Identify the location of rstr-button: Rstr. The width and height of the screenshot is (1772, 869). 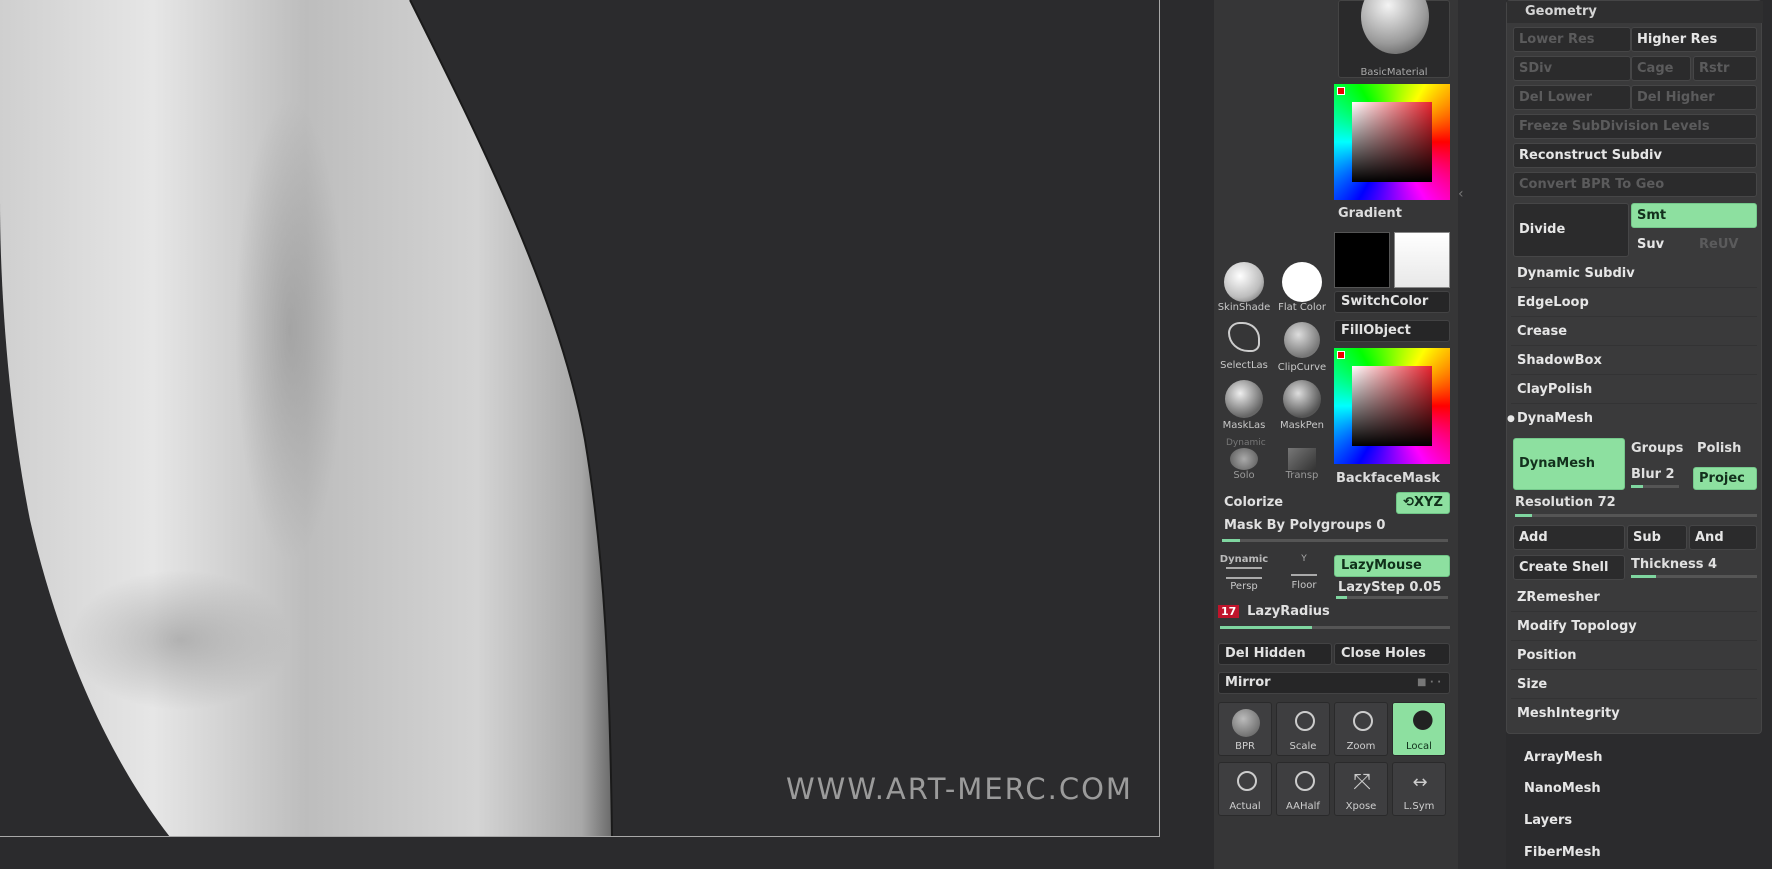
(1725, 68).